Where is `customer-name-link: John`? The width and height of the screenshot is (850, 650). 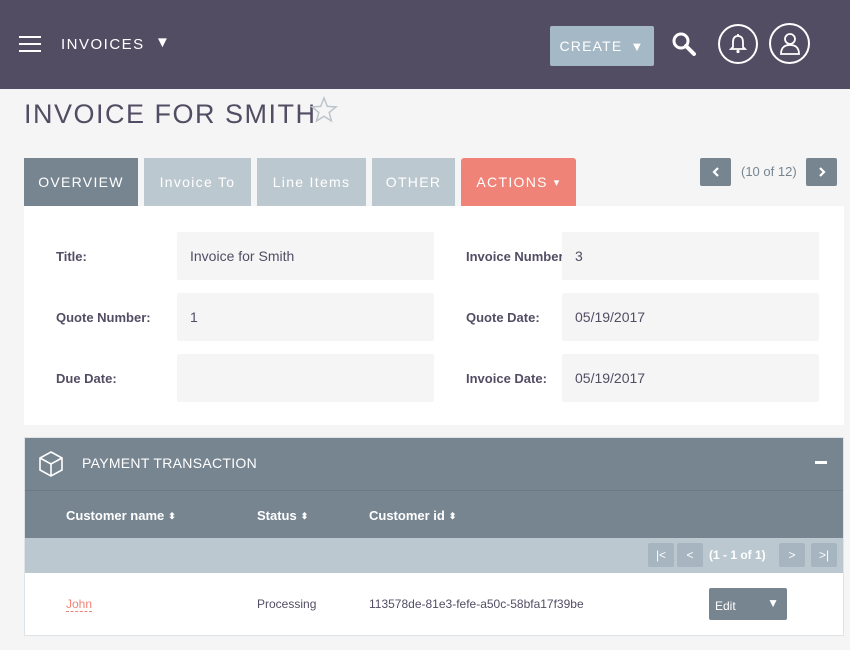
customer-name-link: John is located at coordinates (79, 604).